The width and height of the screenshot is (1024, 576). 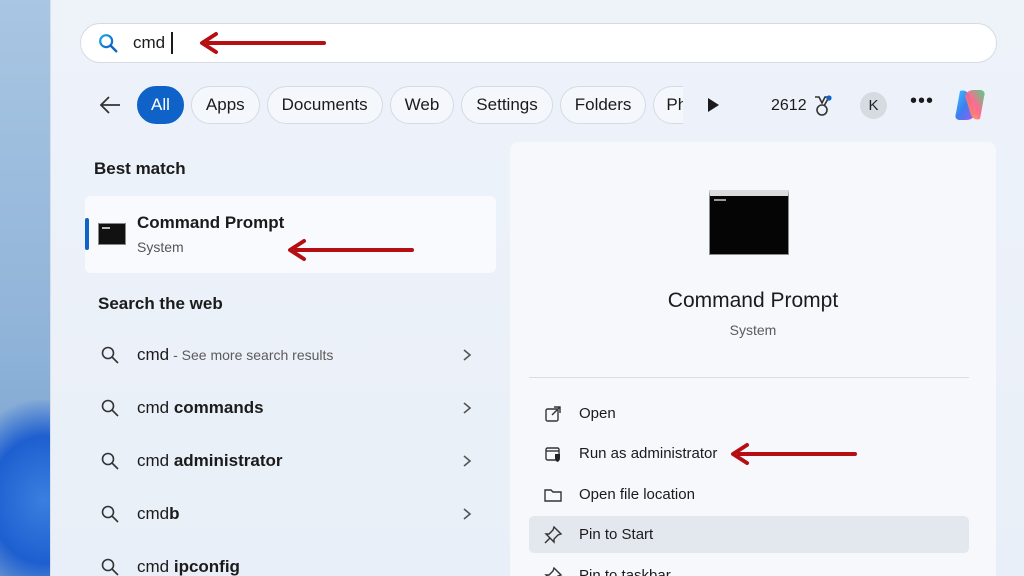 I want to click on shield-icon, so click(x=552, y=454).